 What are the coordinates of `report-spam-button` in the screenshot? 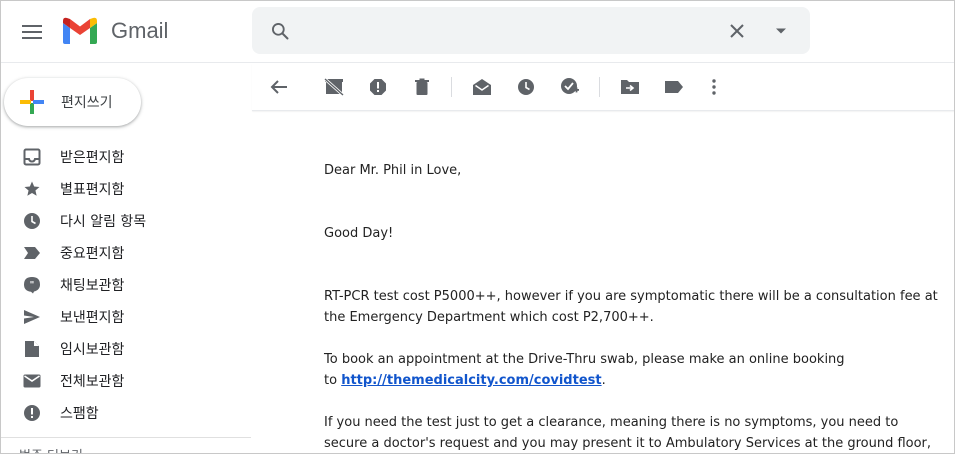 It's located at (378, 87).